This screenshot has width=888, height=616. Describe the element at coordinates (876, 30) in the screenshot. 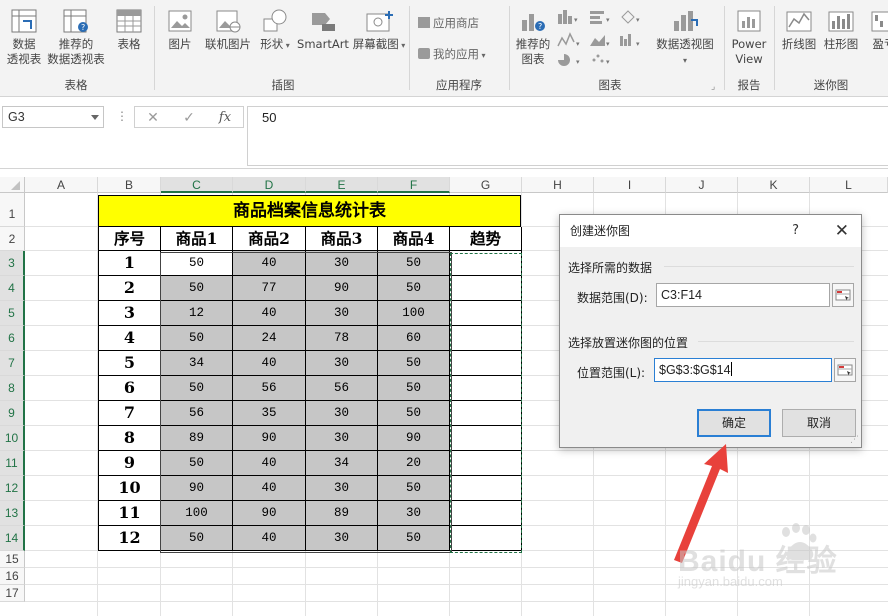

I see `sparkline-winloss-button: 盈亏` at that location.